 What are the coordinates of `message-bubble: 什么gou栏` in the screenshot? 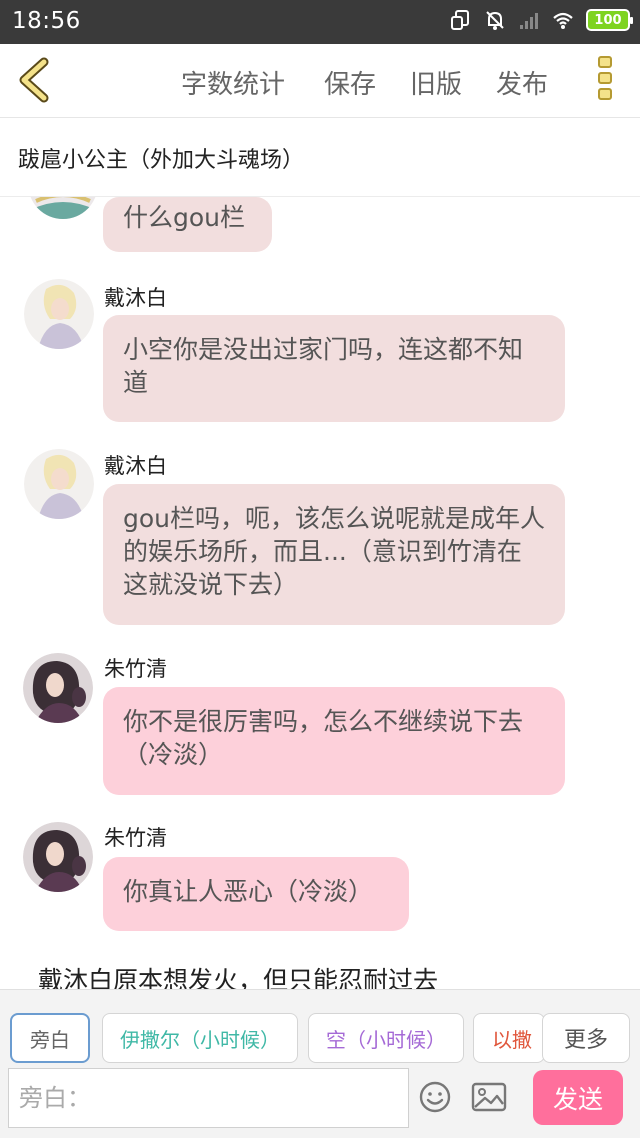 It's located at (187, 224).